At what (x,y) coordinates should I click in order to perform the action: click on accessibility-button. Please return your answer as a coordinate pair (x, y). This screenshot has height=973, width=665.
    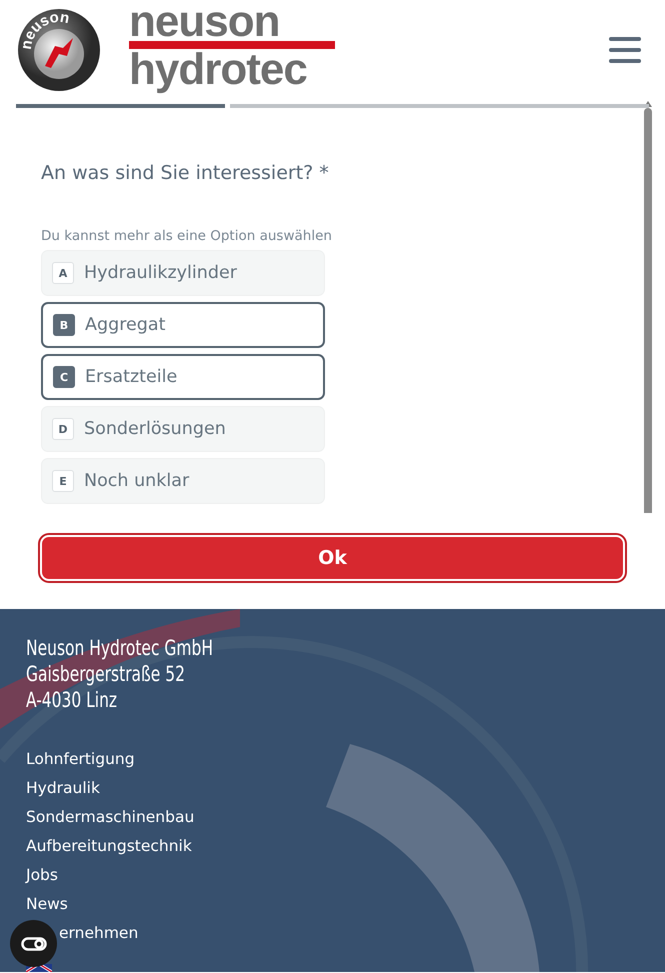
    Looking at the image, I should click on (33, 943).